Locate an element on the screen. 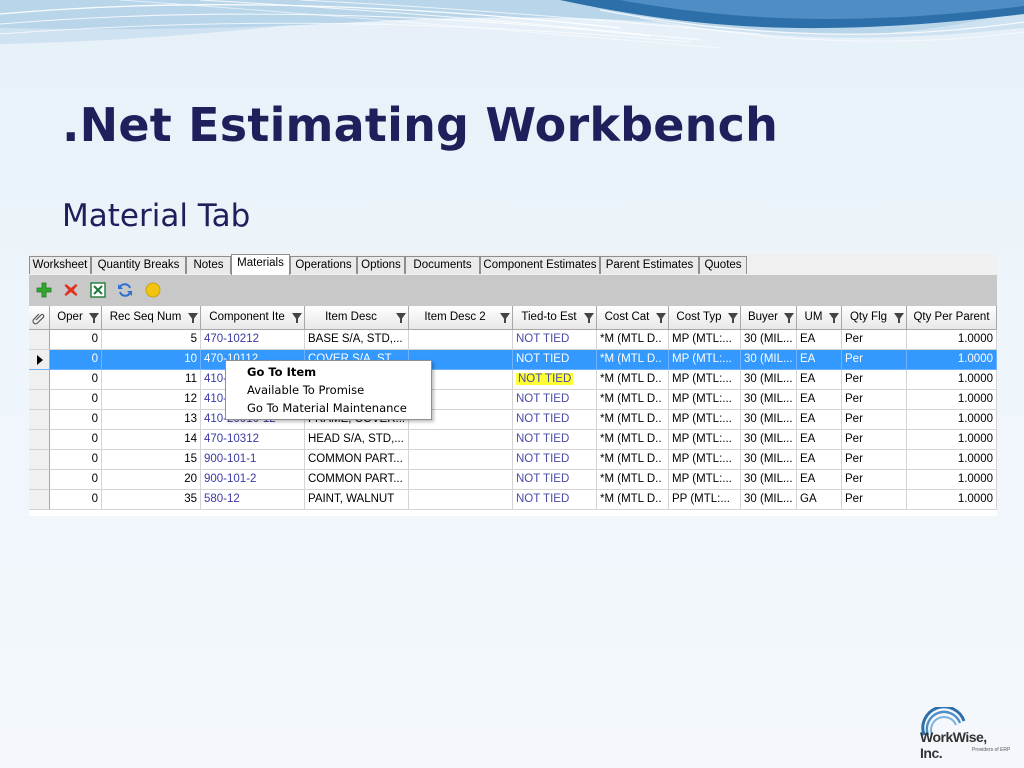  tab-documents: Documents is located at coordinates (442, 265).